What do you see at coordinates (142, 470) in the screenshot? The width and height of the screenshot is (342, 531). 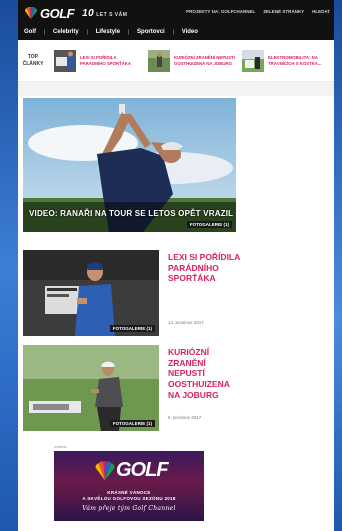 I see `ad-logo-text: GOLF` at bounding box center [142, 470].